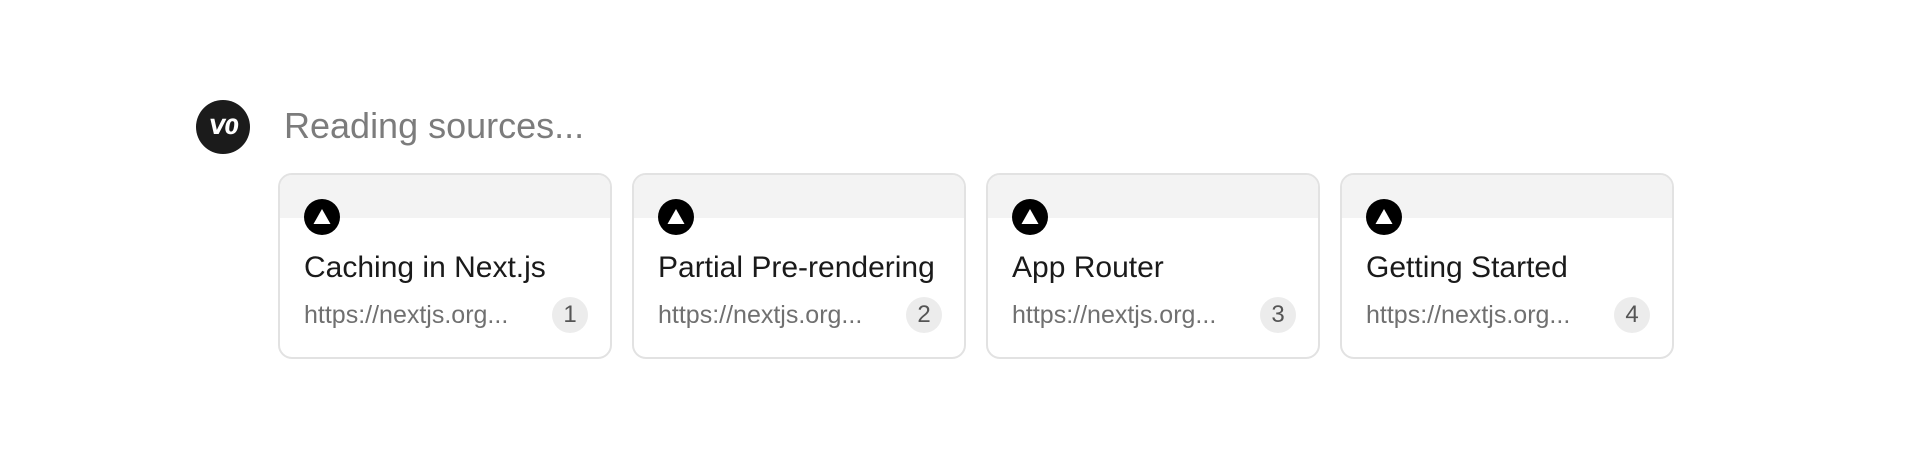 The height and width of the screenshot is (467, 1920). What do you see at coordinates (570, 315) in the screenshot?
I see `source-index-badge: 1` at bounding box center [570, 315].